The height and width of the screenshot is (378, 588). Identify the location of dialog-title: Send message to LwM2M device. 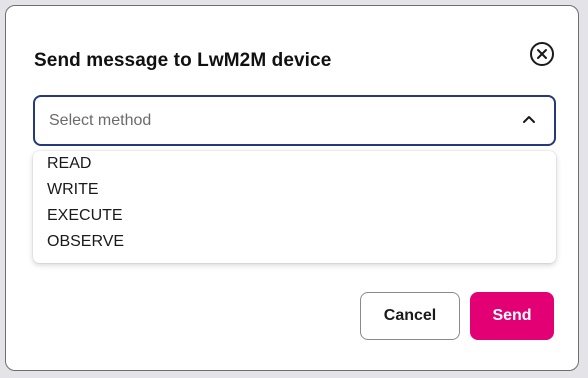
(183, 60).